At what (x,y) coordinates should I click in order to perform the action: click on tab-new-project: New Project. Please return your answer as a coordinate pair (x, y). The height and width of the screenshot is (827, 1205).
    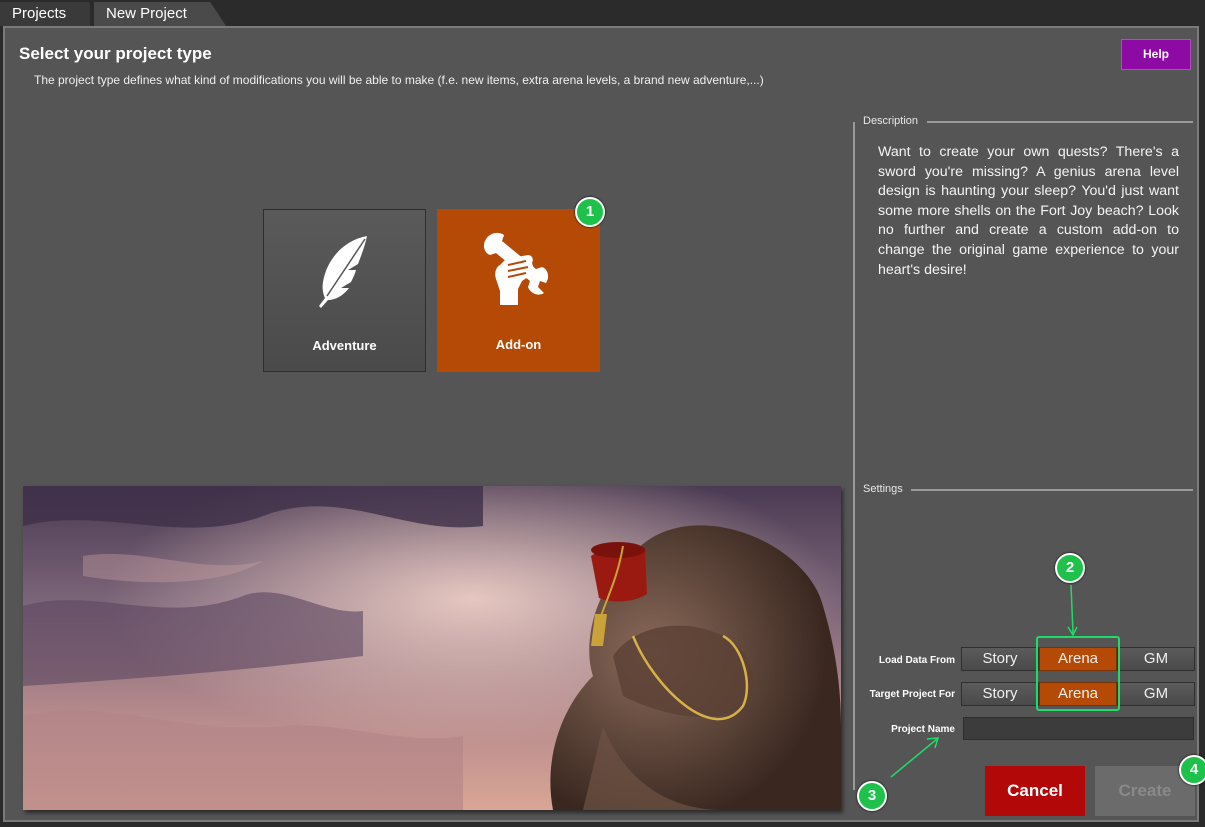
    Looking at the image, I should click on (160, 14).